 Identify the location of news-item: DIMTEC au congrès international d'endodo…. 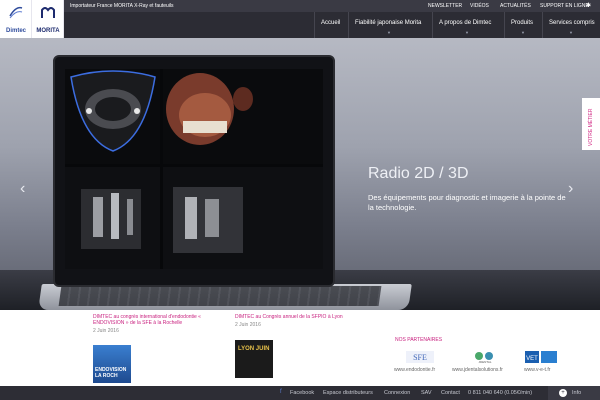
(158, 324).